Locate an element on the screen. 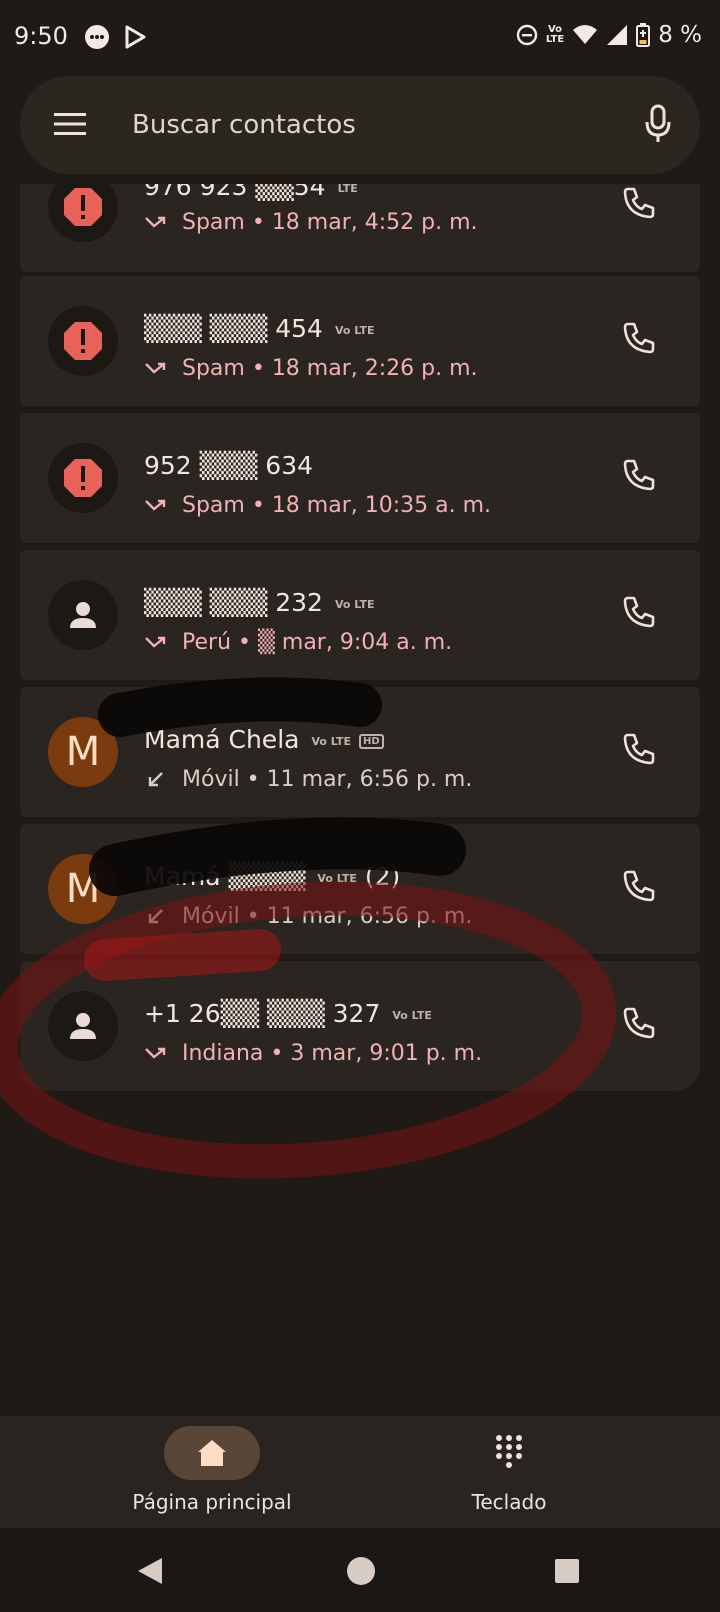 The image size is (720, 1612). call-count: (2) is located at coordinates (382, 876).